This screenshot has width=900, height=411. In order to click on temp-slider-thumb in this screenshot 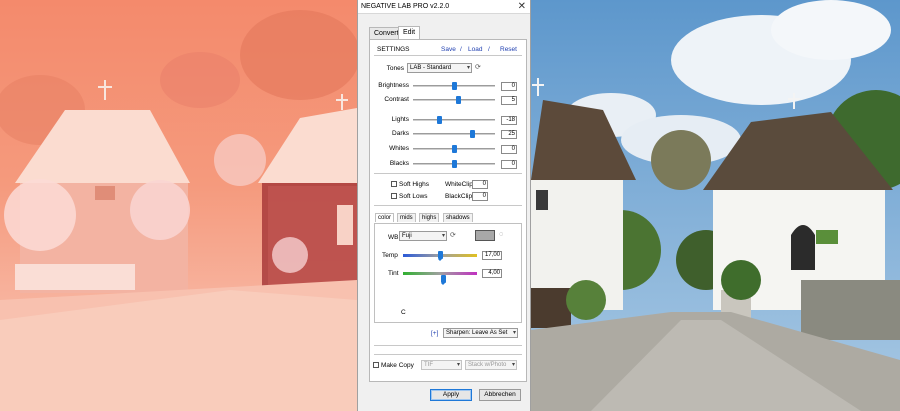, I will do `click(440, 256)`.